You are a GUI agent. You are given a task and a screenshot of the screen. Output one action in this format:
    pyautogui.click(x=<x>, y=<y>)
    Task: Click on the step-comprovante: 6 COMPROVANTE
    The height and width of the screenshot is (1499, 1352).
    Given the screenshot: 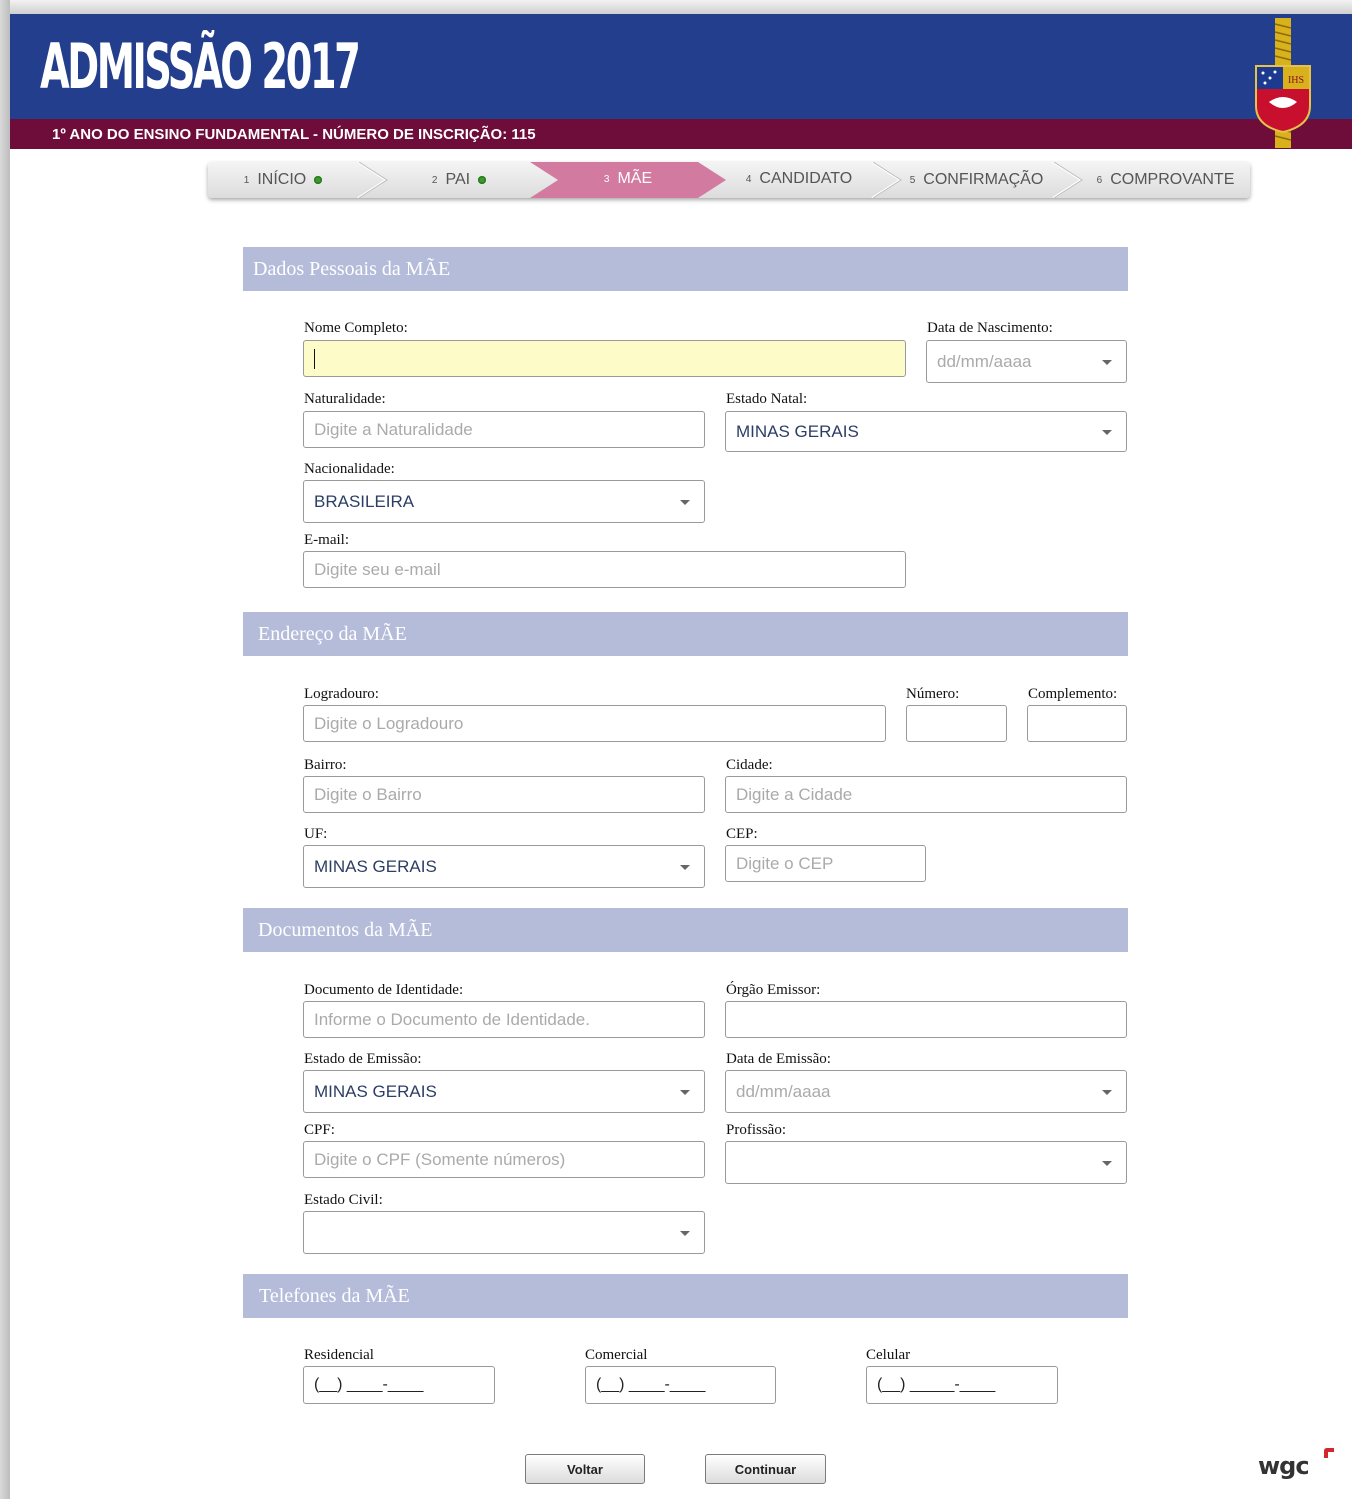 What is the action you would take?
    pyautogui.click(x=1165, y=180)
    